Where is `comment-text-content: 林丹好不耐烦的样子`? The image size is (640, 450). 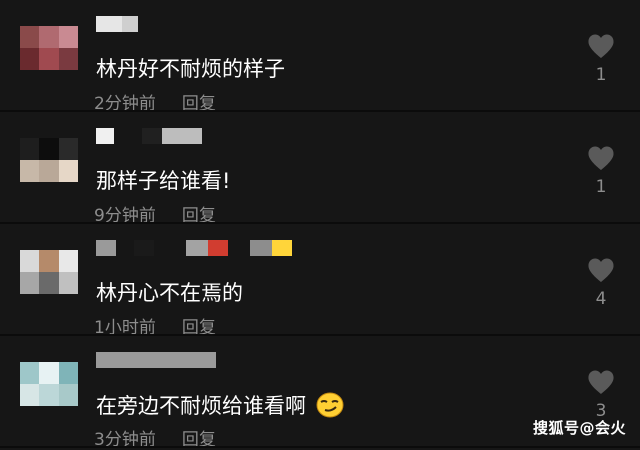
comment-text-content: 林丹好不耐烦的样子 is located at coordinates (190, 69).